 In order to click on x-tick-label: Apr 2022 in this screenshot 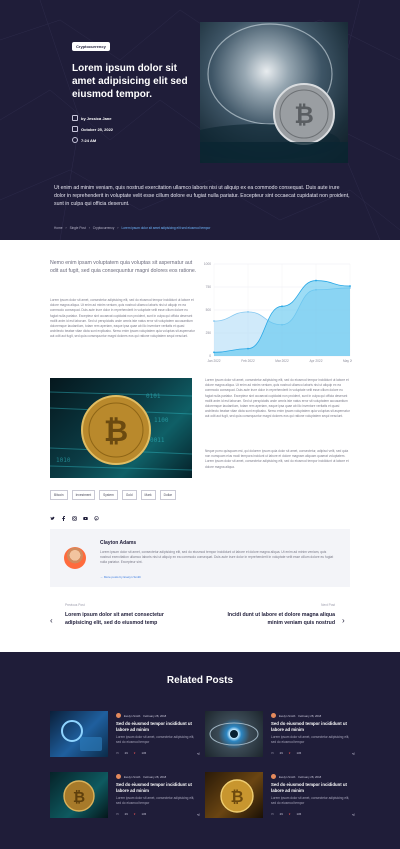, I will do `click(316, 361)`.